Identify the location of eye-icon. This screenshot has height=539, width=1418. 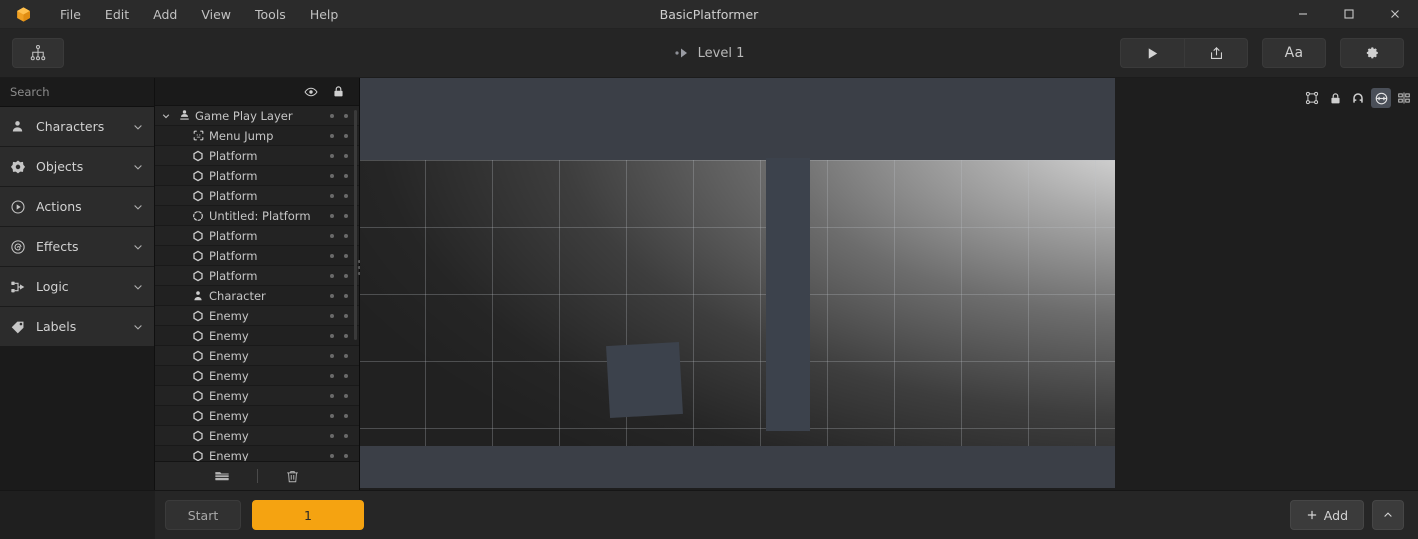
(311, 92).